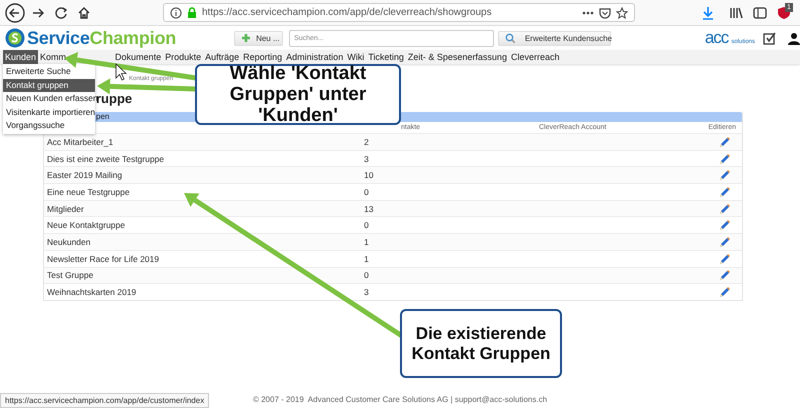 The image size is (800, 408). Describe the element at coordinates (38, 13) in the screenshot. I see `forward-icon` at that location.